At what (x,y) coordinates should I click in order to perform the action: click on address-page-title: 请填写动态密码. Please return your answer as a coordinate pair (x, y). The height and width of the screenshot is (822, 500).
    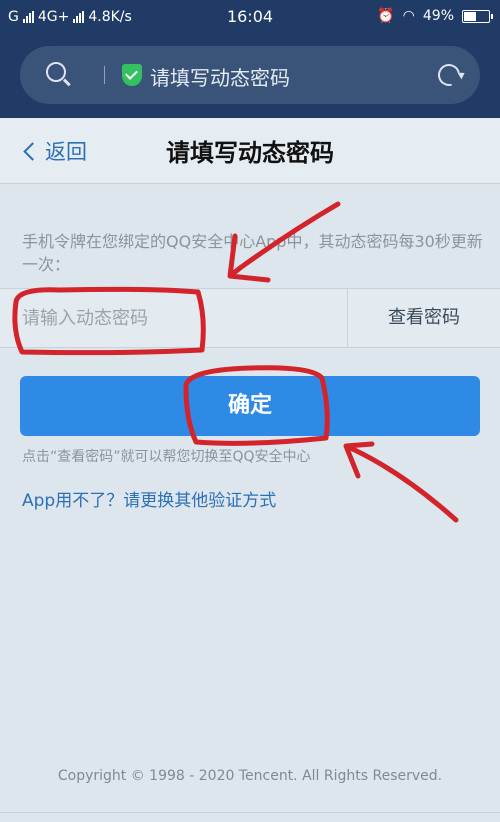
    Looking at the image, I should click on (220, 76).